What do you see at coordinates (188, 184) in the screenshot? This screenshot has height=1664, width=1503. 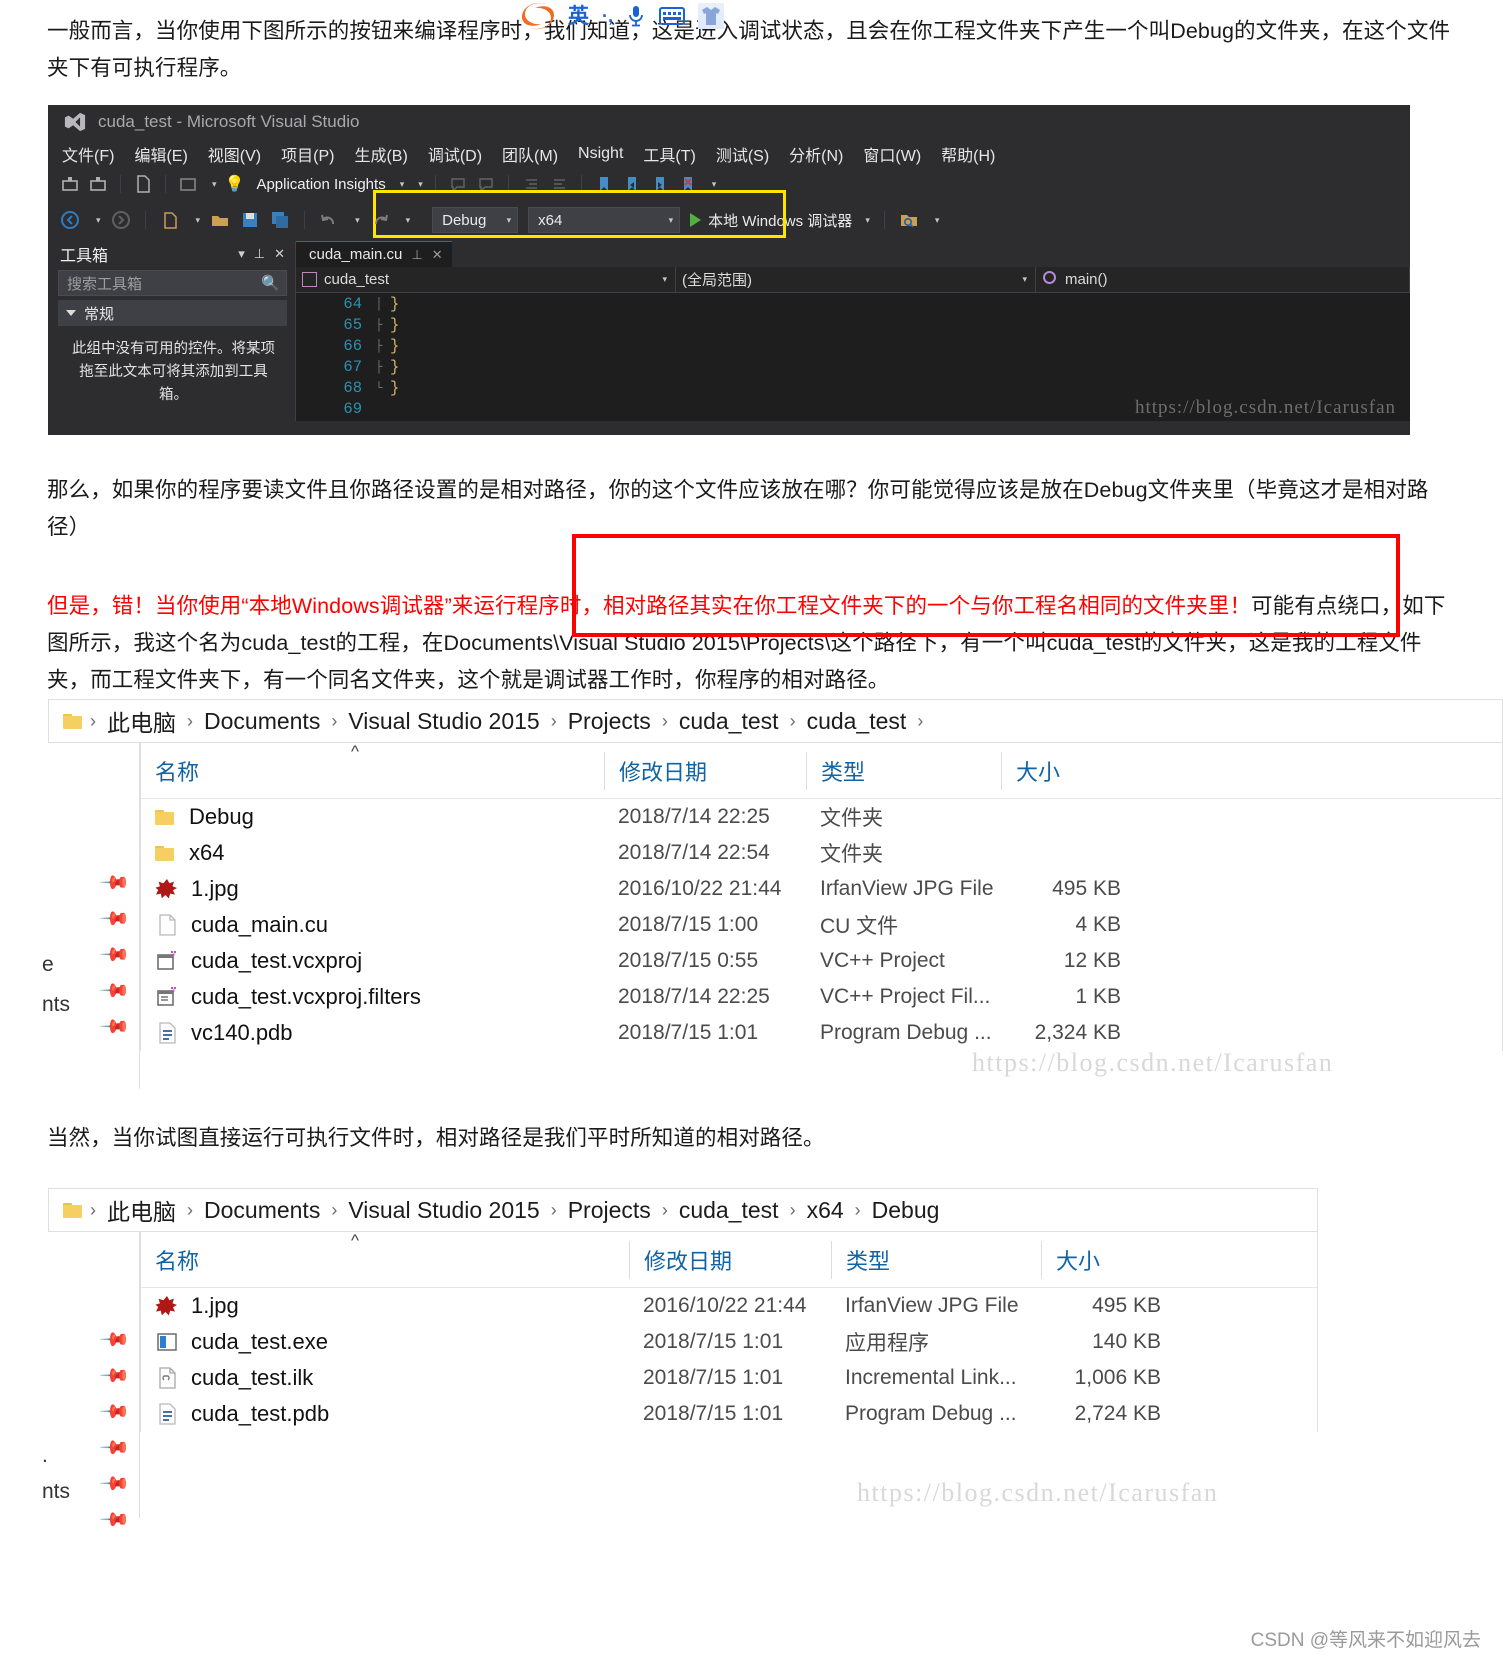 I see `analyze-icon` at bounding box center [188, 184].